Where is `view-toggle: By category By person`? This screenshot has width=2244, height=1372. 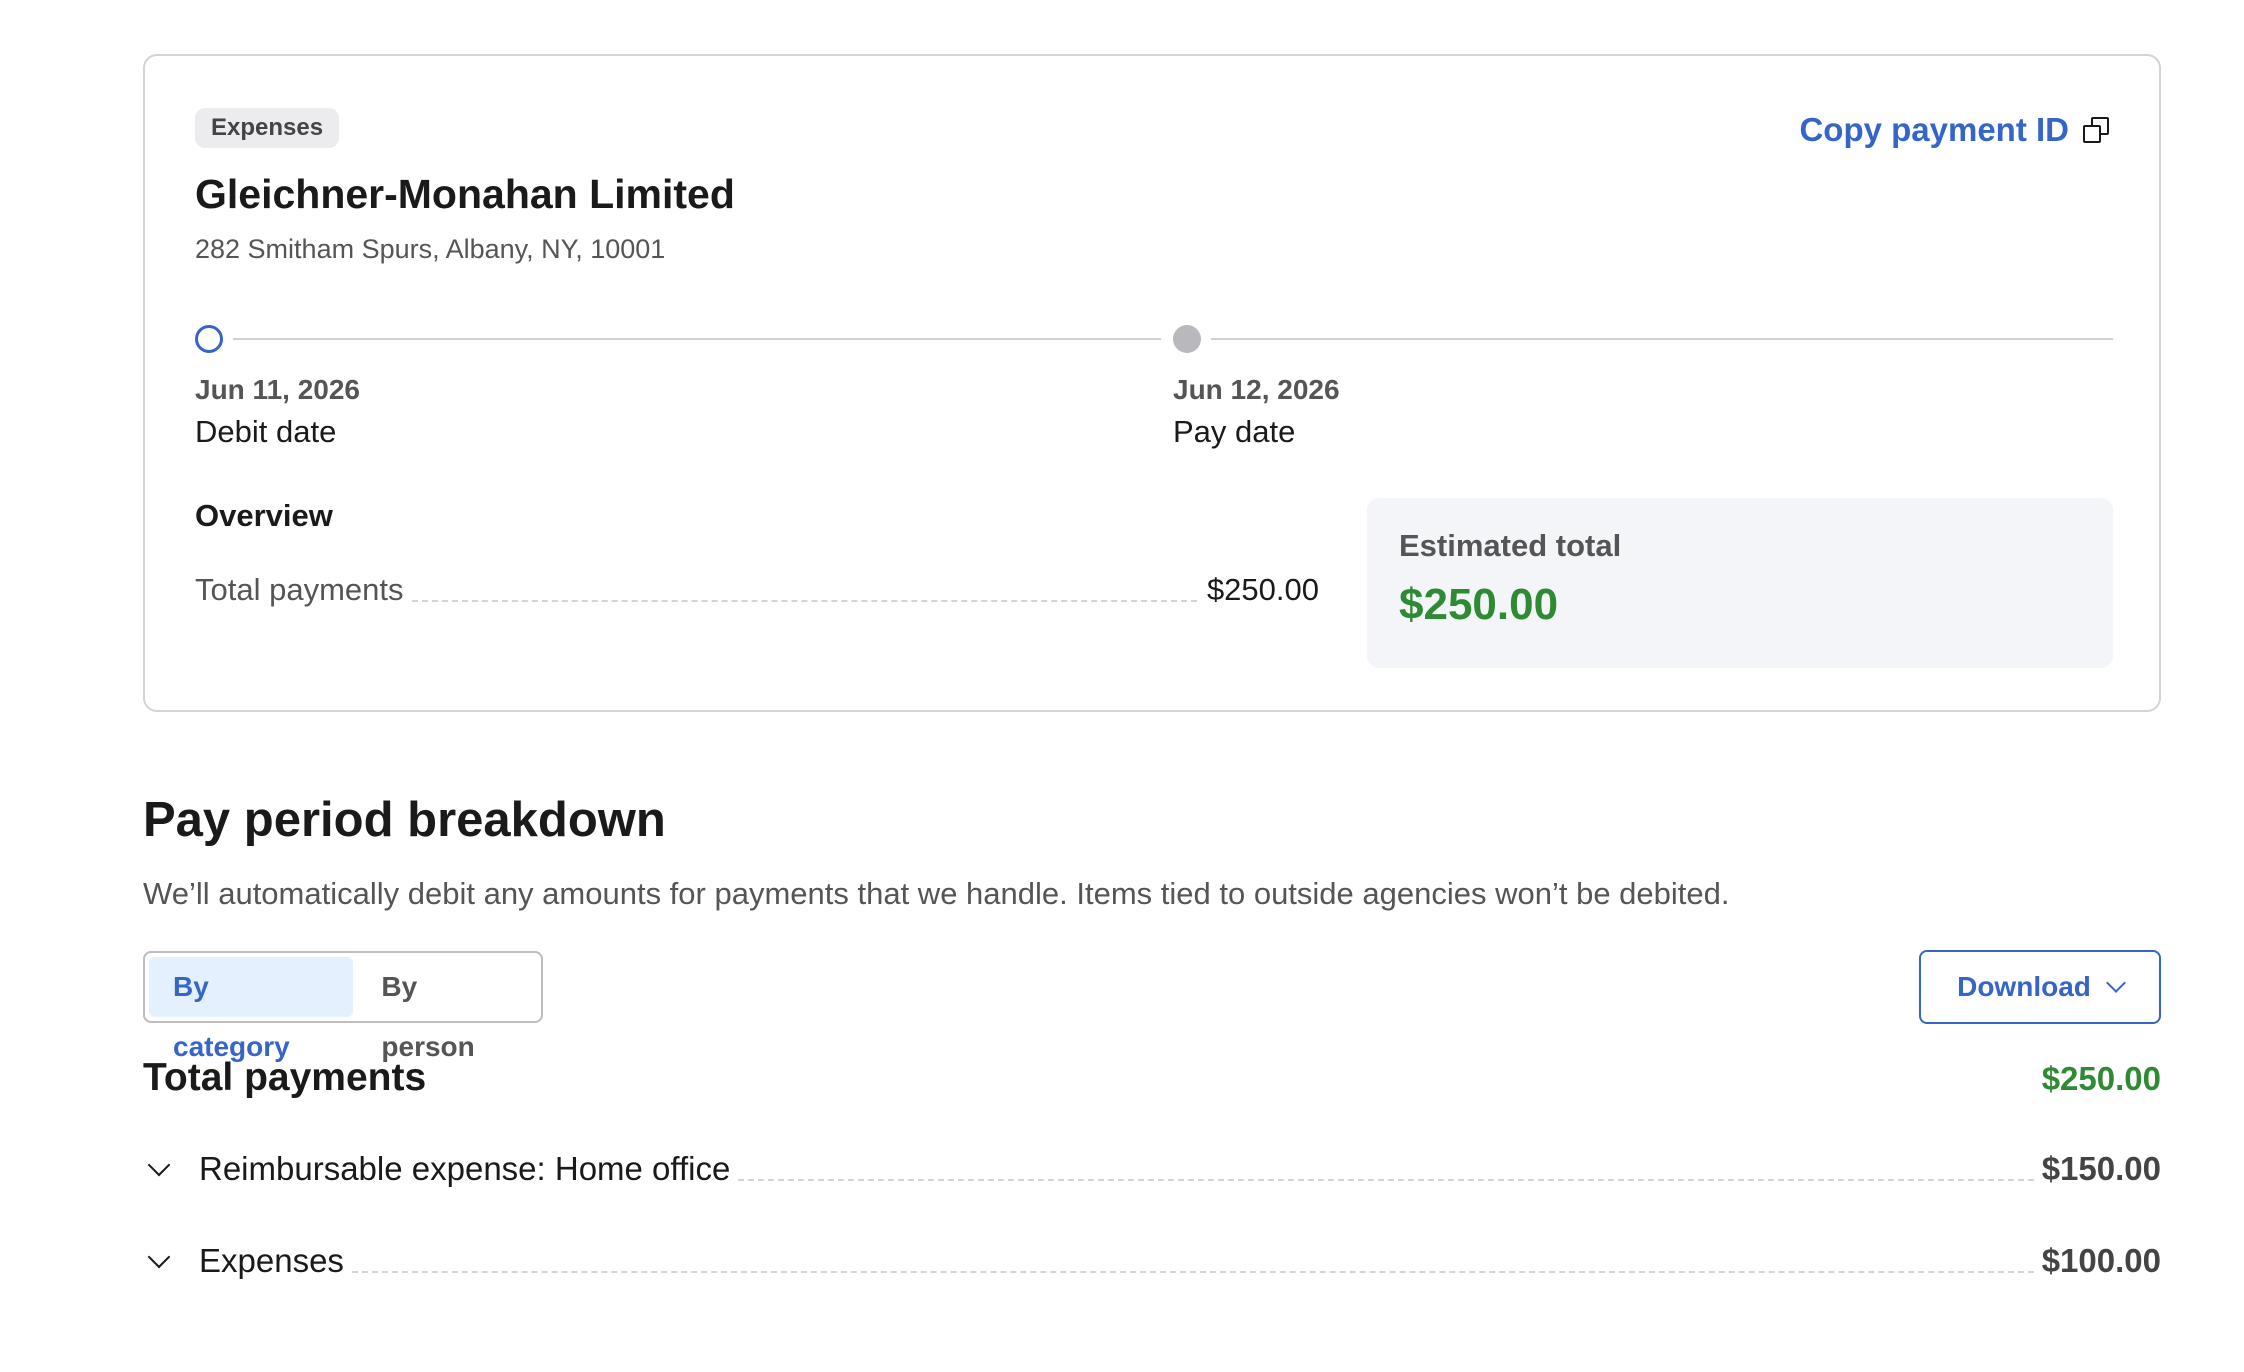 view-toggle: By category By person is located at coordinates (343, 1006).